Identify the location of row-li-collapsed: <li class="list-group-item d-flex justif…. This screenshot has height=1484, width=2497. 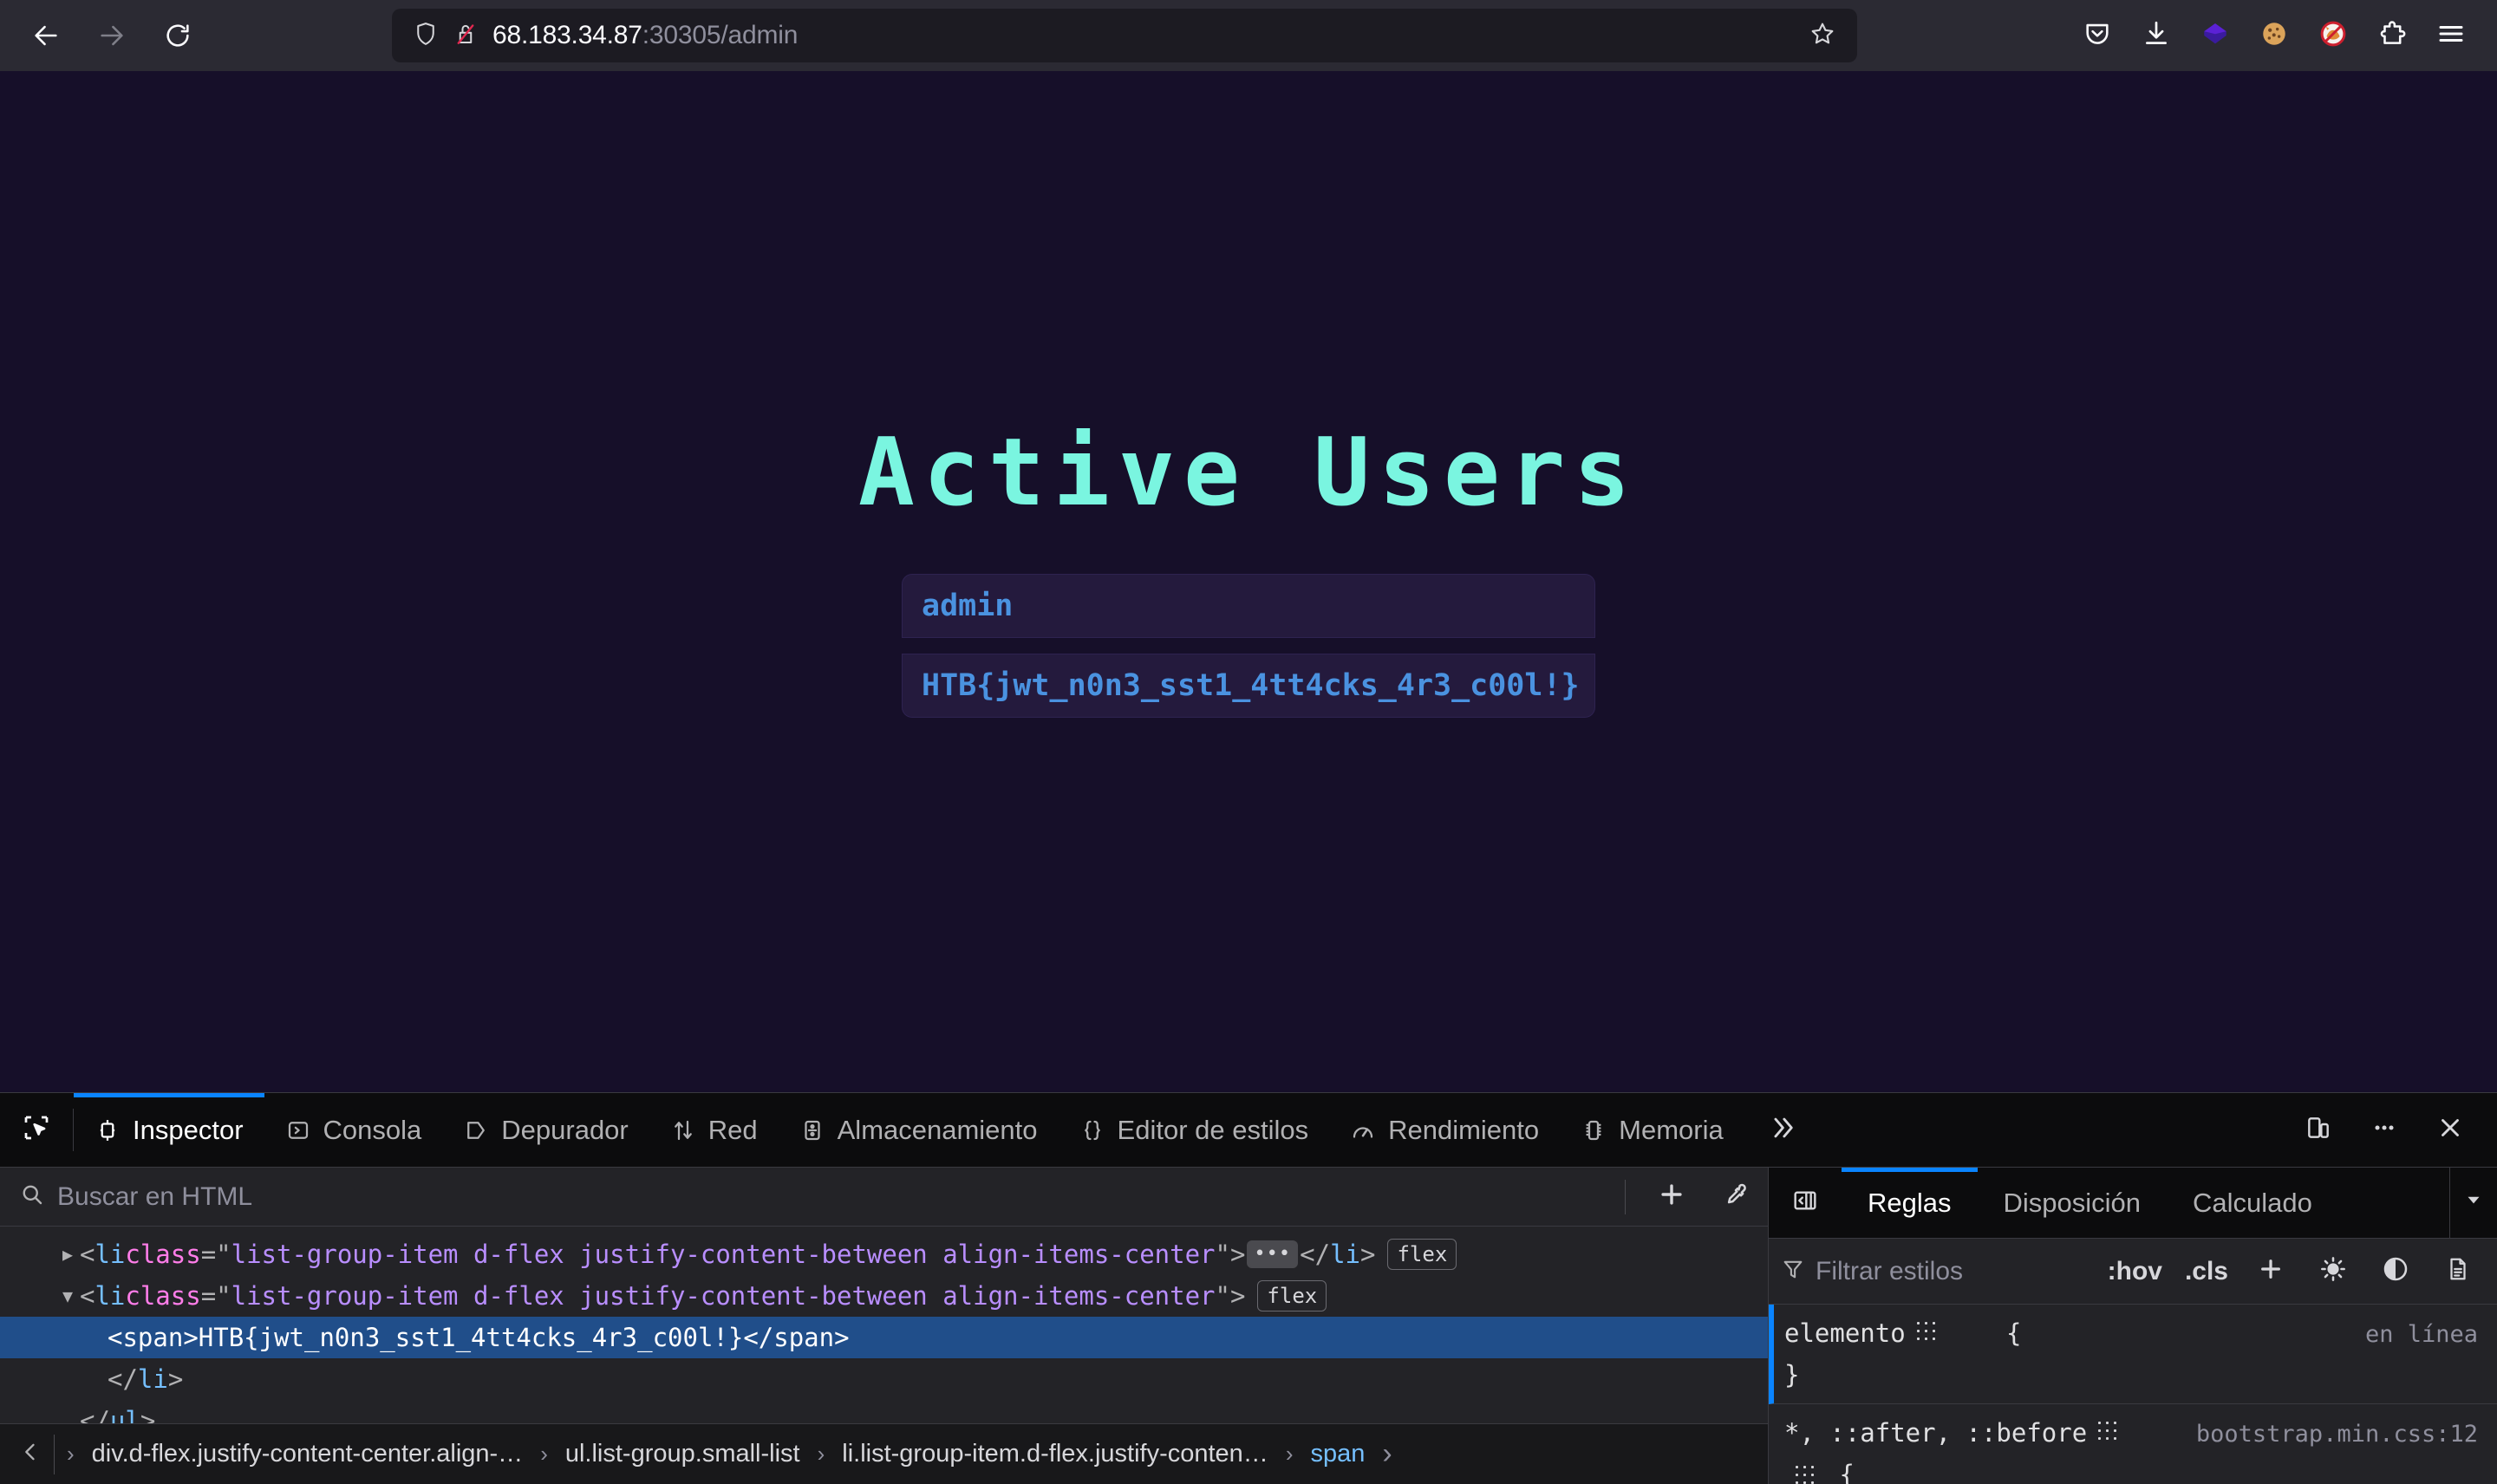
(884, 1254).